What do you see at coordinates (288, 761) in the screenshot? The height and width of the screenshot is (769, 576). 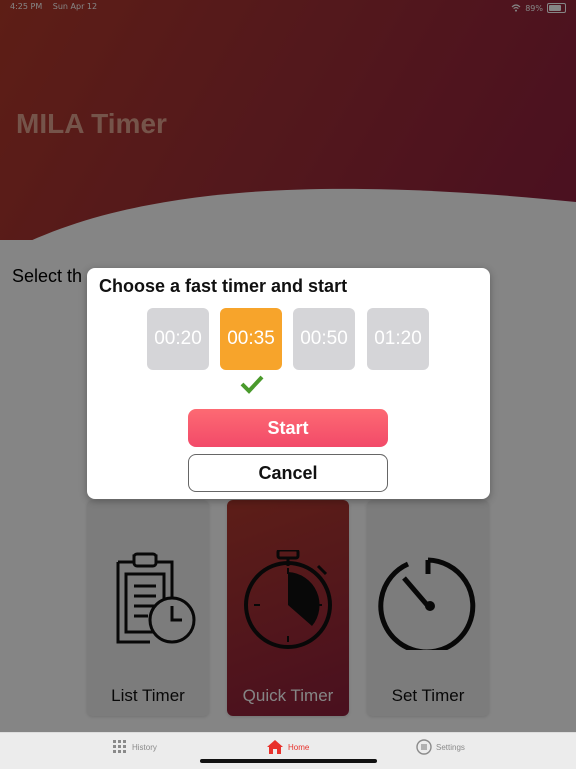 I see `home-indicator` at bounding box center [288, 761].